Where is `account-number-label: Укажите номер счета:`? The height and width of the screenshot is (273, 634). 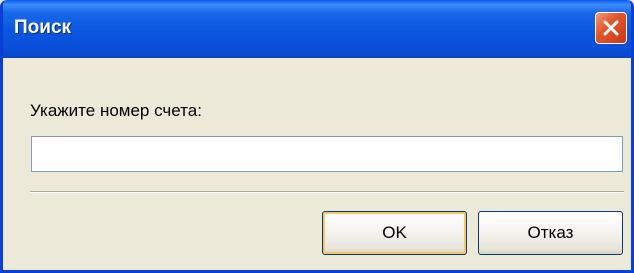 account-number-label: Укажите номер счета: is located at coordinates (116, 110).